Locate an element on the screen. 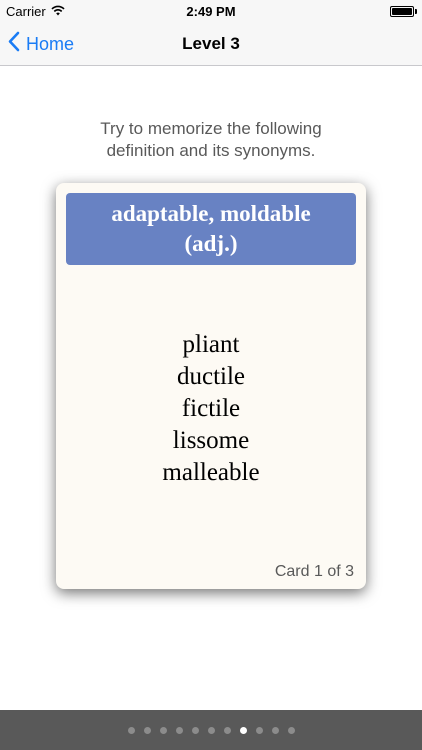 The image size is (422, 750). card-counter: Card 1 of 3 is located at coordinates (314, 571).